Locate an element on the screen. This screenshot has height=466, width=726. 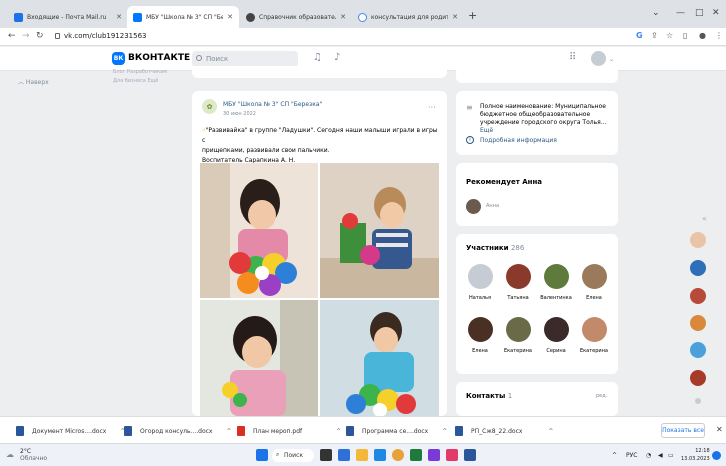
member-item: Валентинка is located at coordinates (556, 282).